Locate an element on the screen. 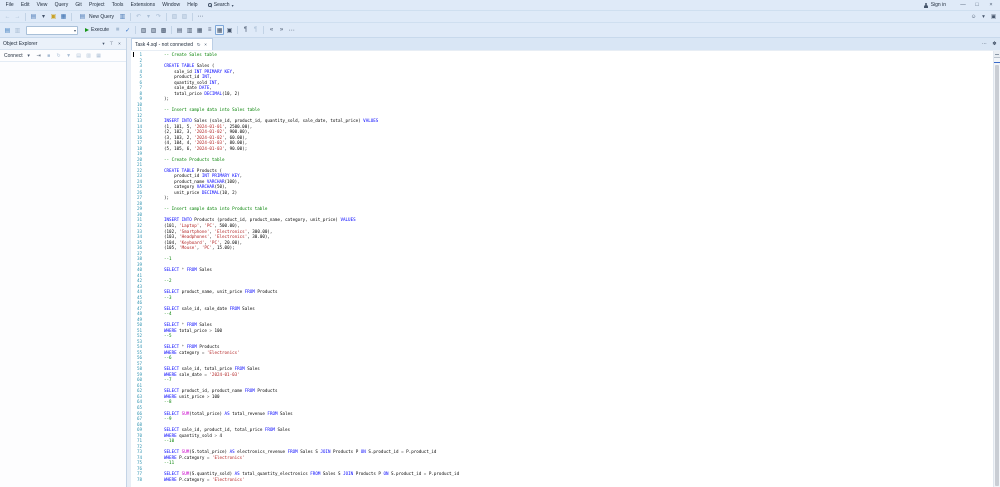  display-estimated-plan-icon: ▧ is located at coordinates (143, 30).